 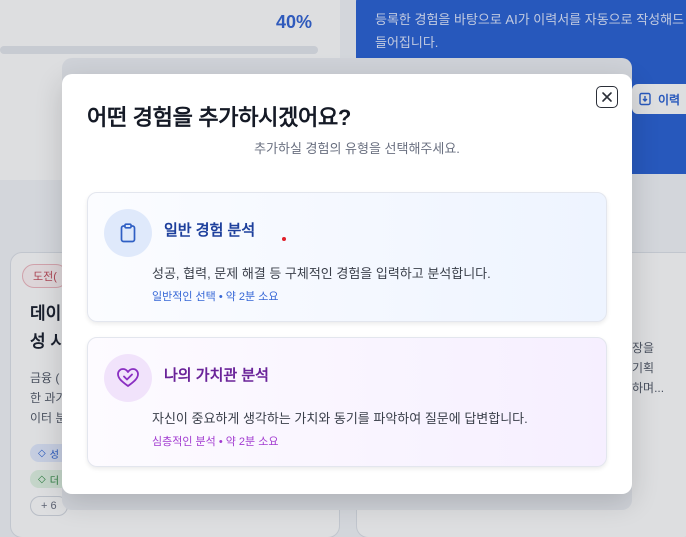 I want to click on option-meta: 심층적인 분석 • 약 2분 소요, so click(x=215, y=442).